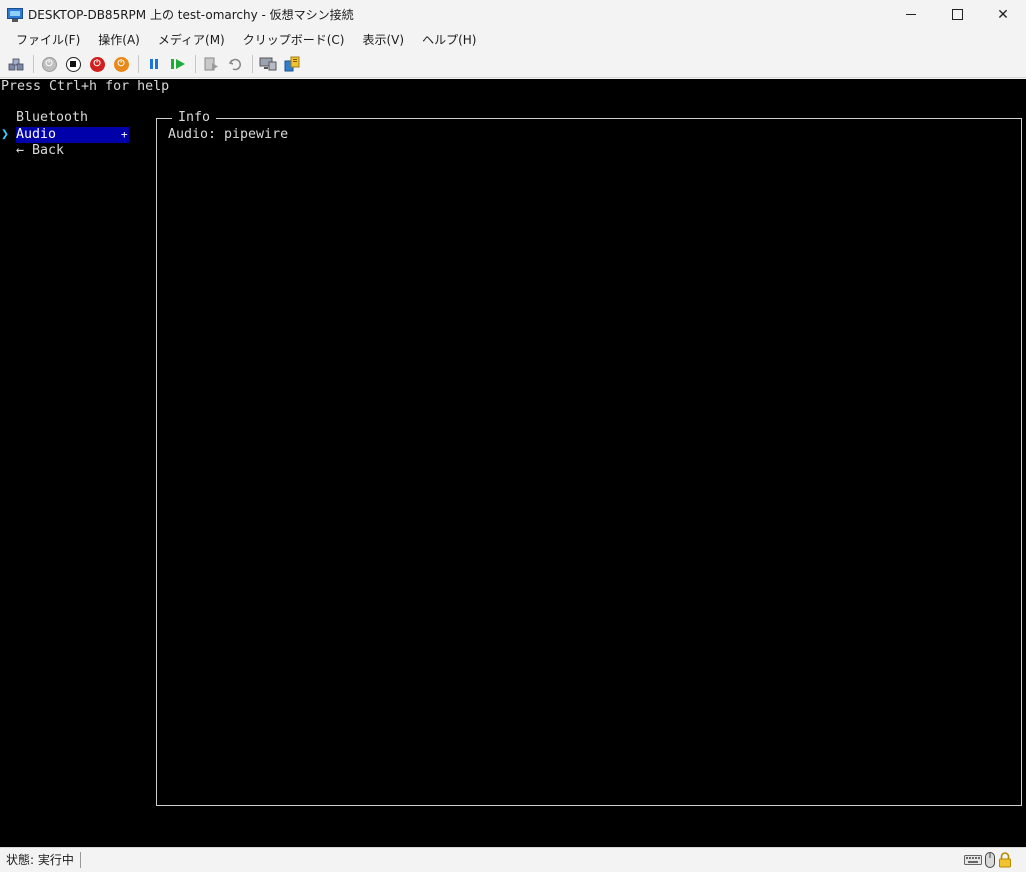 The width and height of the screenshot is (1026, 872). What do you see at coordinates (235, 64) in the screenshot?
I see `revert-icon` at bounding box center [235, 64].